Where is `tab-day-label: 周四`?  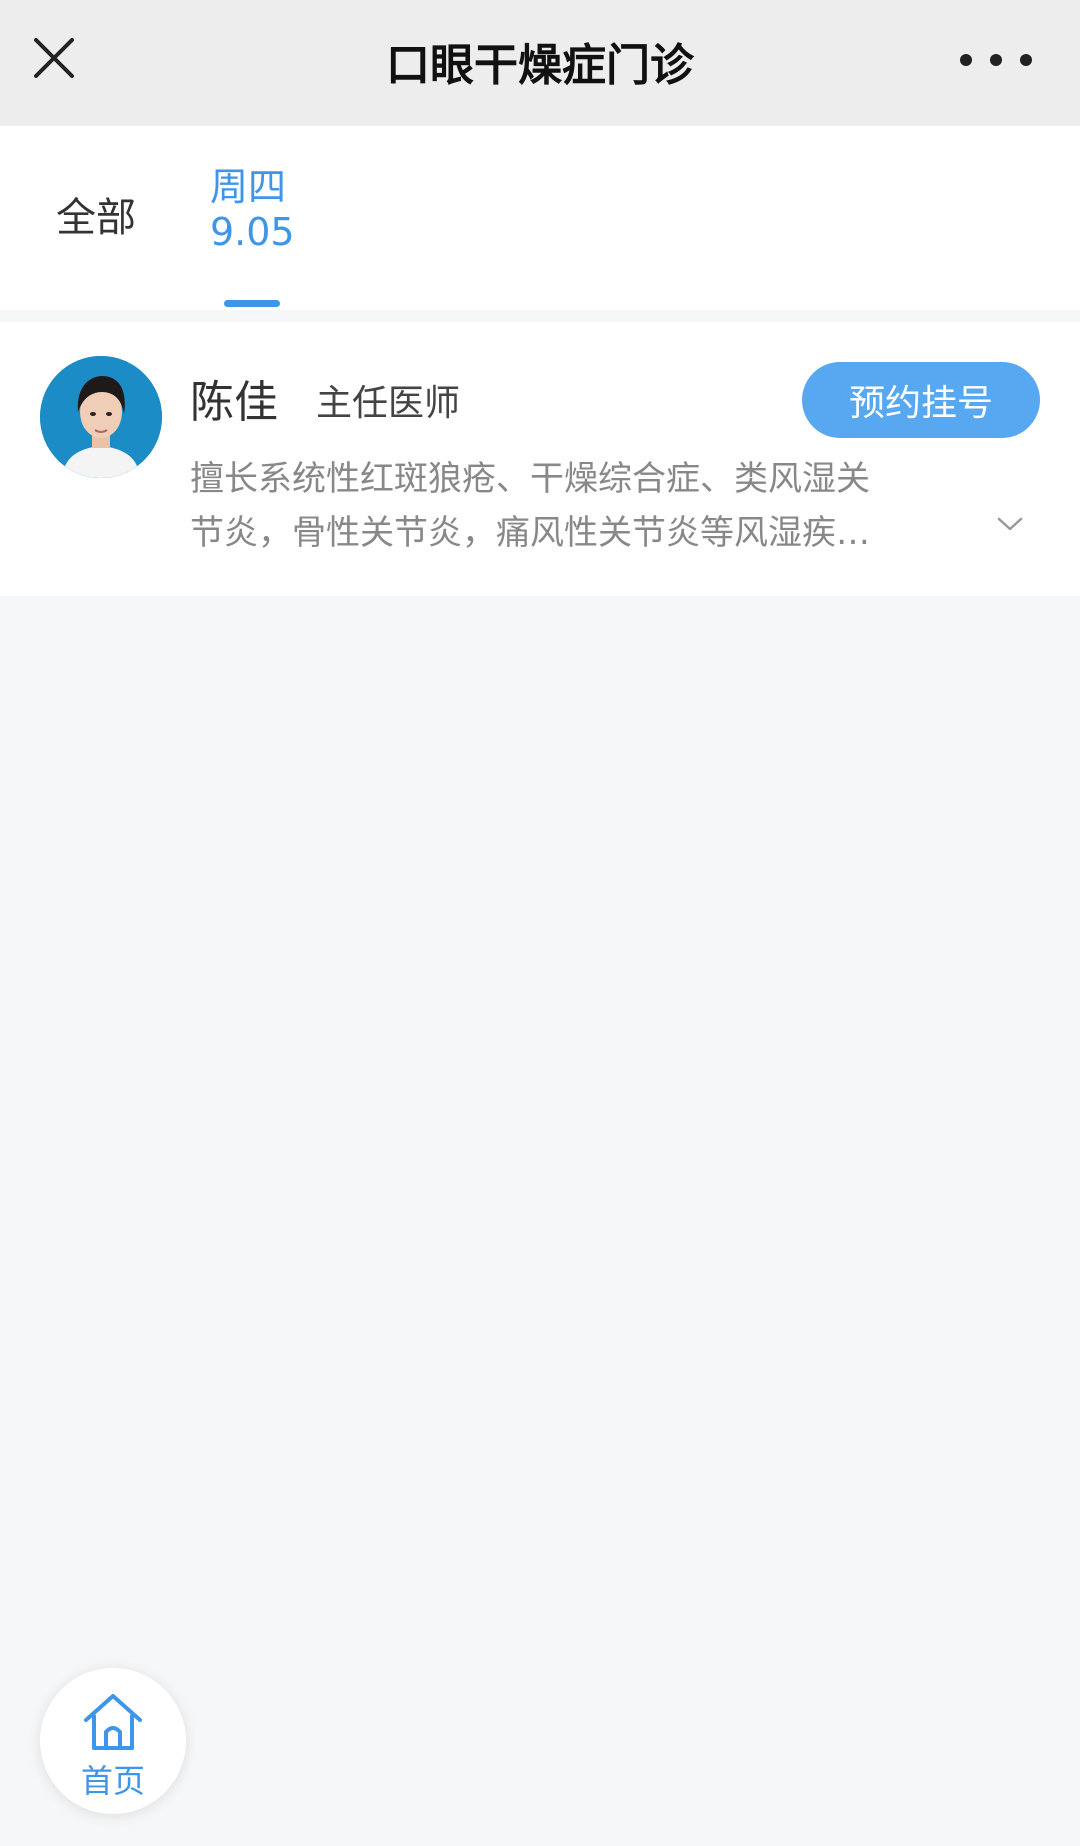 tab-day-label: 周四 is located at coordinates (248, 187).